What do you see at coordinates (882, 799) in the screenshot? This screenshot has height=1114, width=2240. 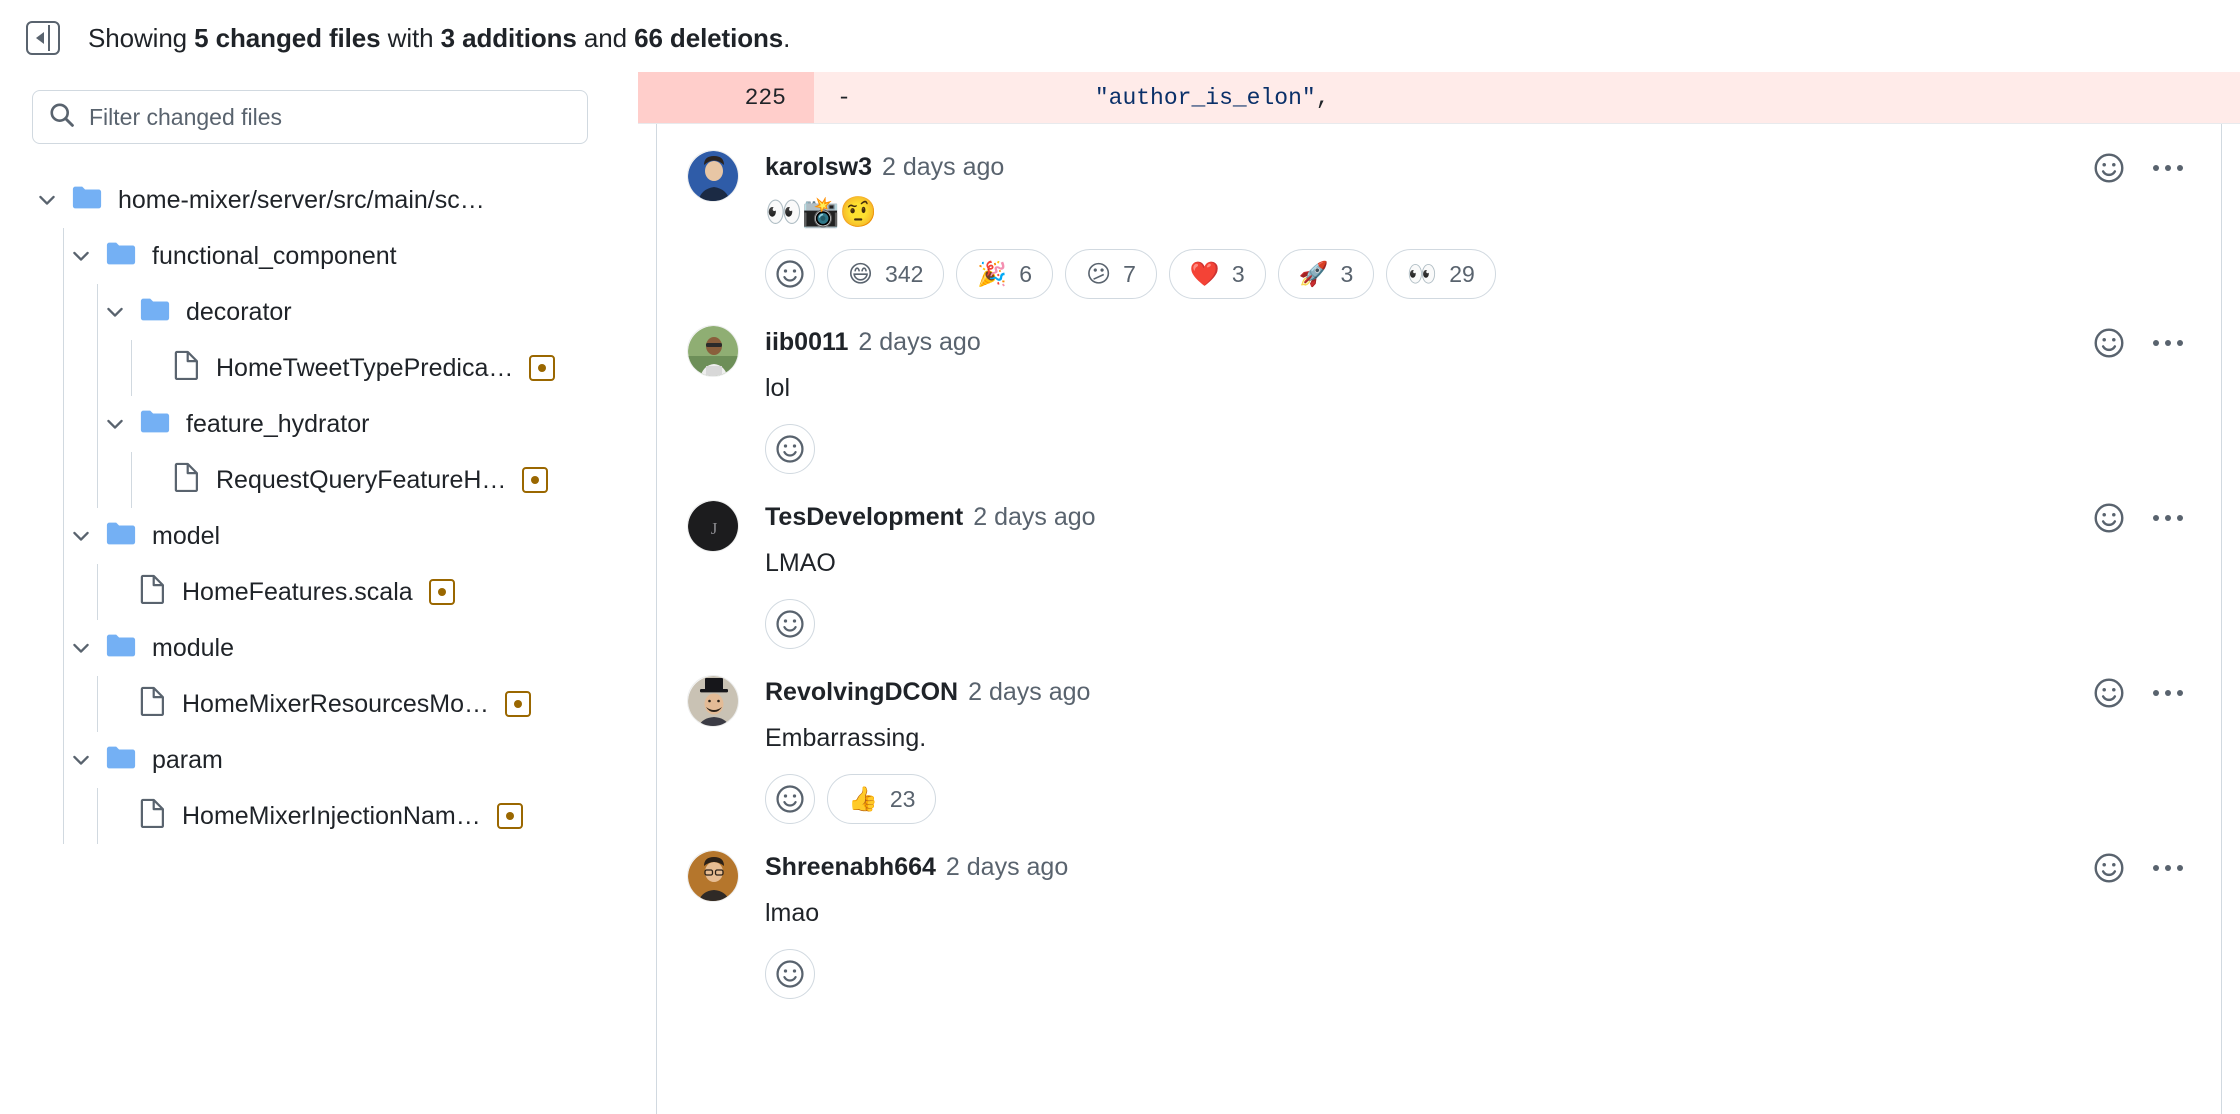 I see `thumbs-up-reaction: 👍 23` at bounding box center [882, 799].